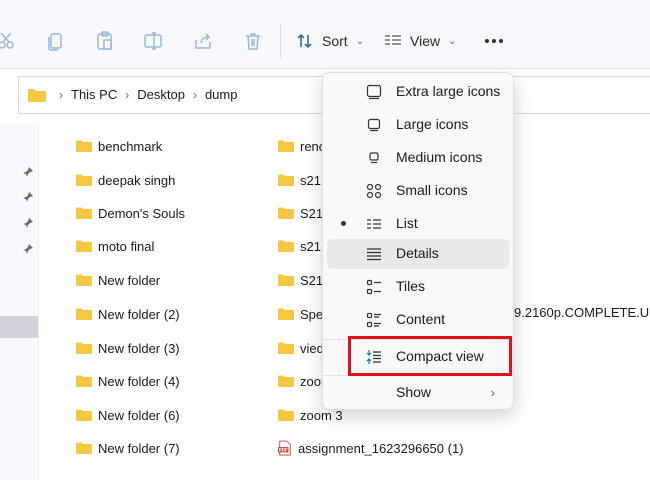 The height and width of the screenshot is (480, 650). I want to click on list-view-icon, so click(374, 224).